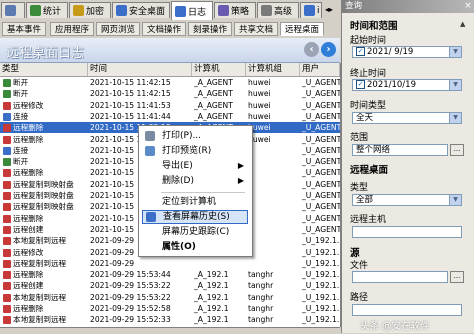 This screenshot has width=474, height=334. I want to click on subtab-burn-ops: 刻录操作, so click(210, 29).